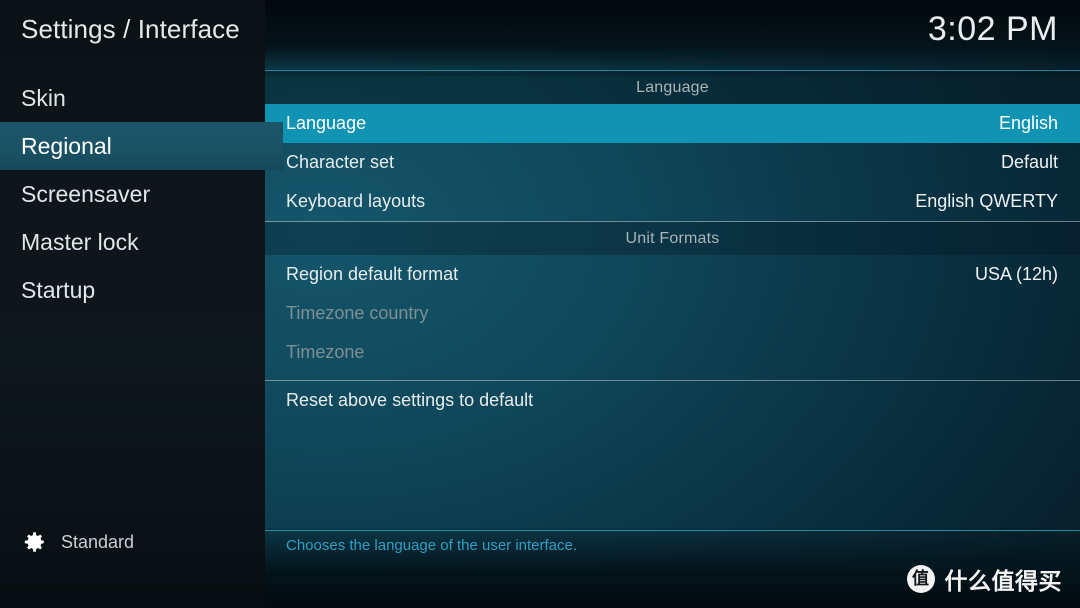 The width and height of the screenshot is (1080, 608). I want to click on settings-level-button: Standard, so click(77, 542).